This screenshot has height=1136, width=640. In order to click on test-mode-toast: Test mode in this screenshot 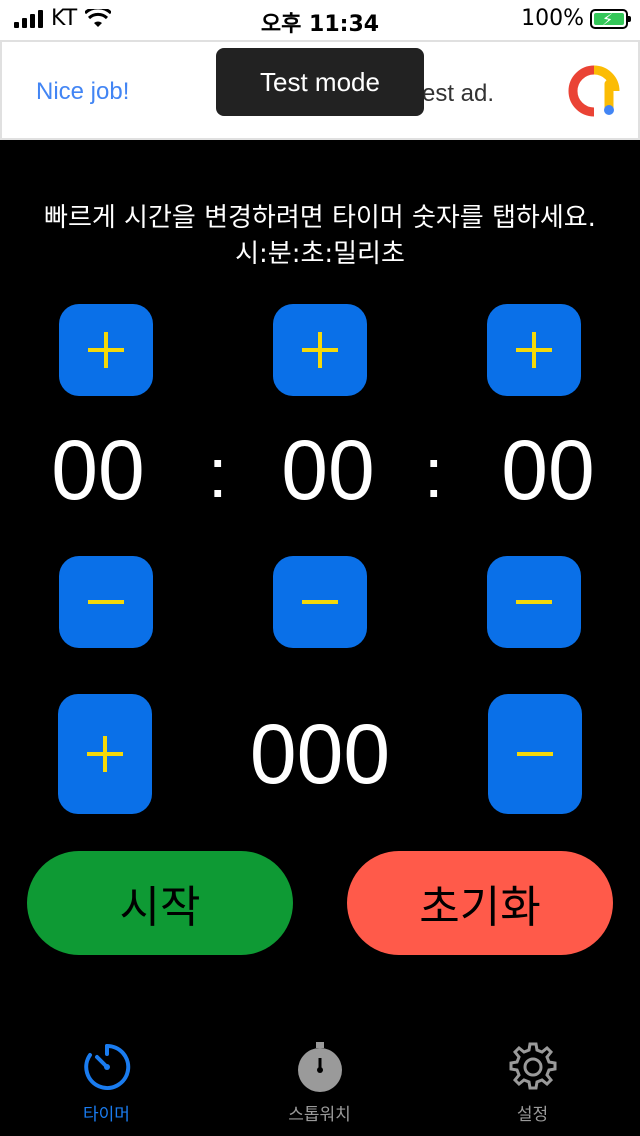, I will do `click(320, 82)`.